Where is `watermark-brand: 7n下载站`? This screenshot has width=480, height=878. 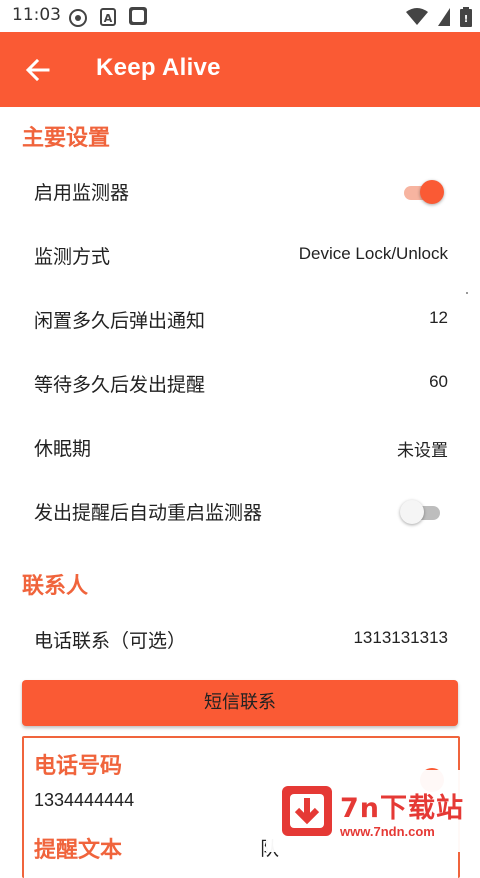 watermark-brand: 7n下载站 is located at coordinates (402, 808).